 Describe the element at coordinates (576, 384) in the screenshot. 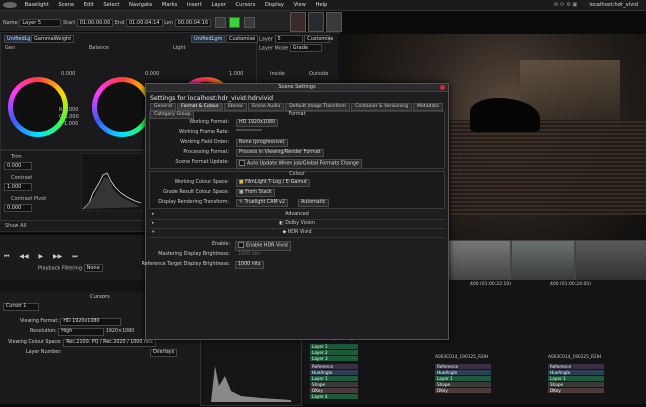

I see `track3-shape: Shape` at that location.